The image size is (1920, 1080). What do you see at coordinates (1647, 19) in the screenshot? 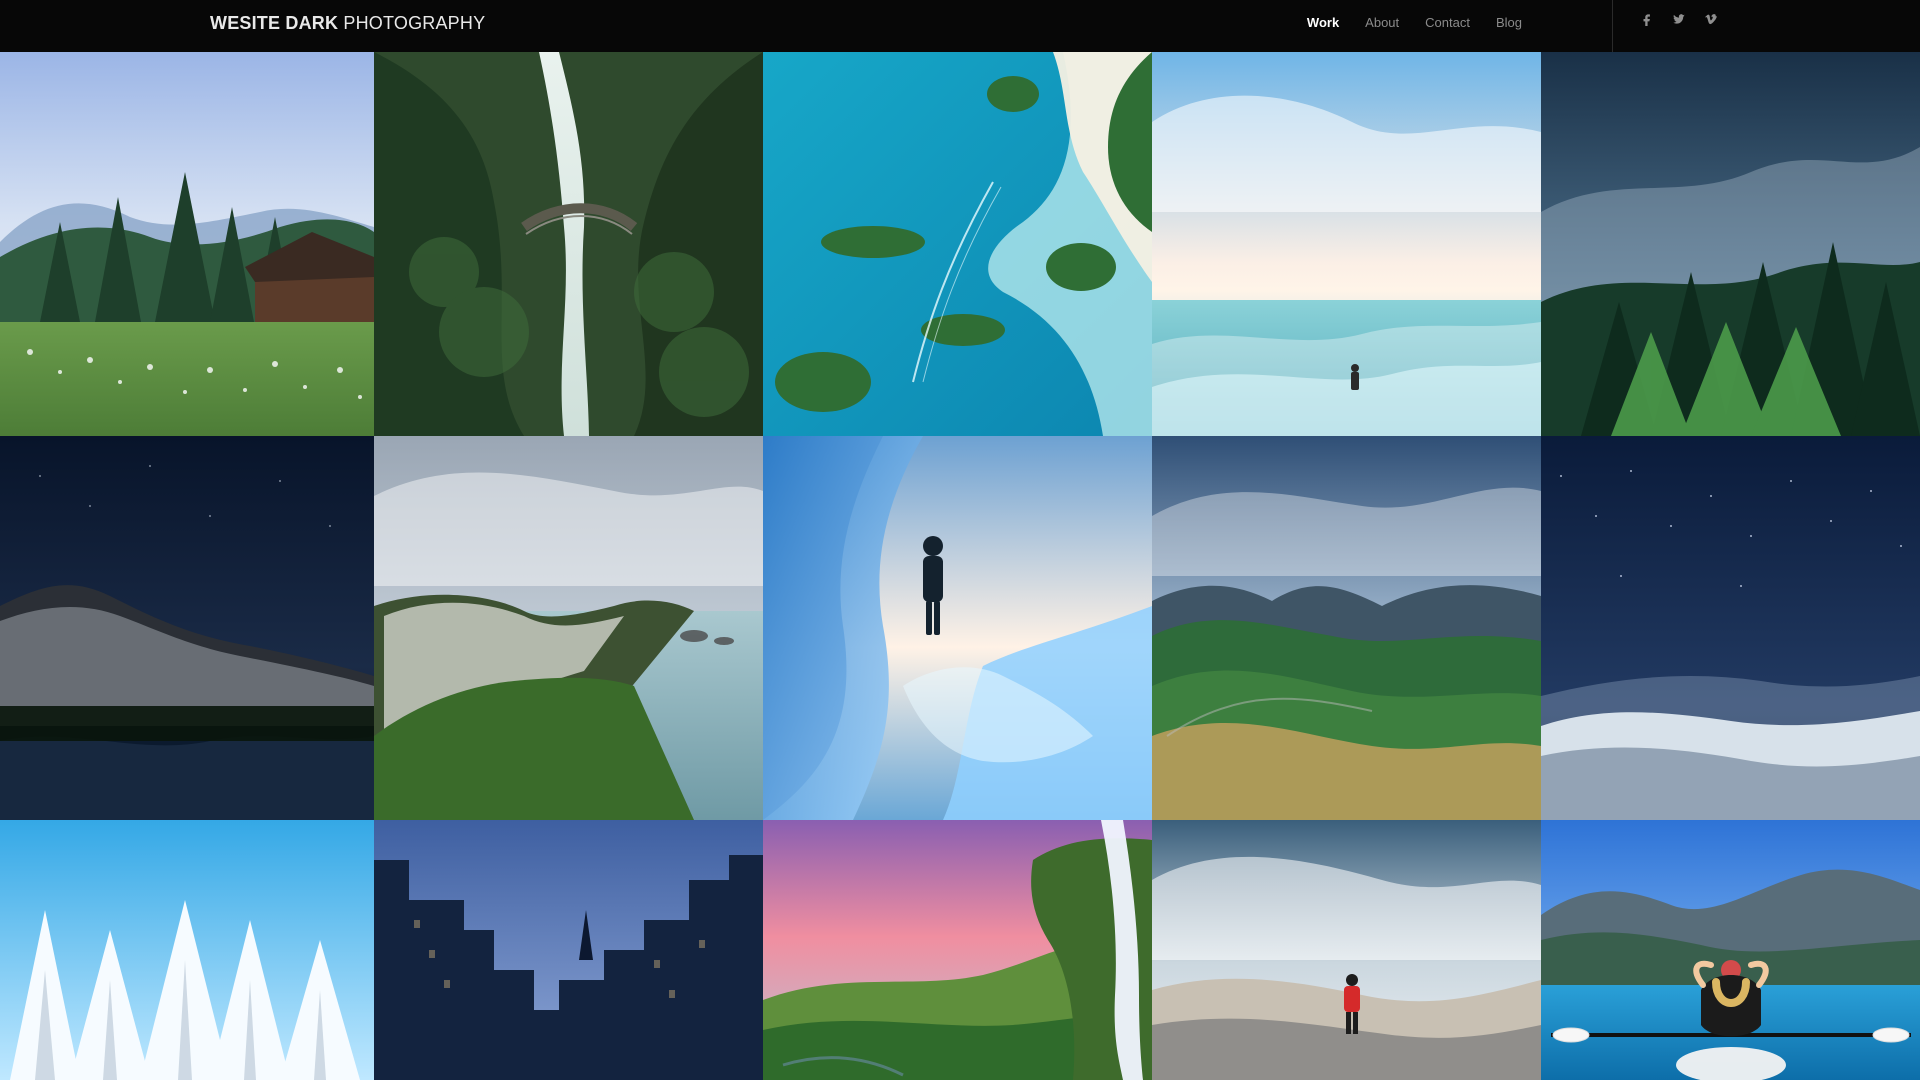
I see `facebook-icon` at bounding box center [1647, 19].